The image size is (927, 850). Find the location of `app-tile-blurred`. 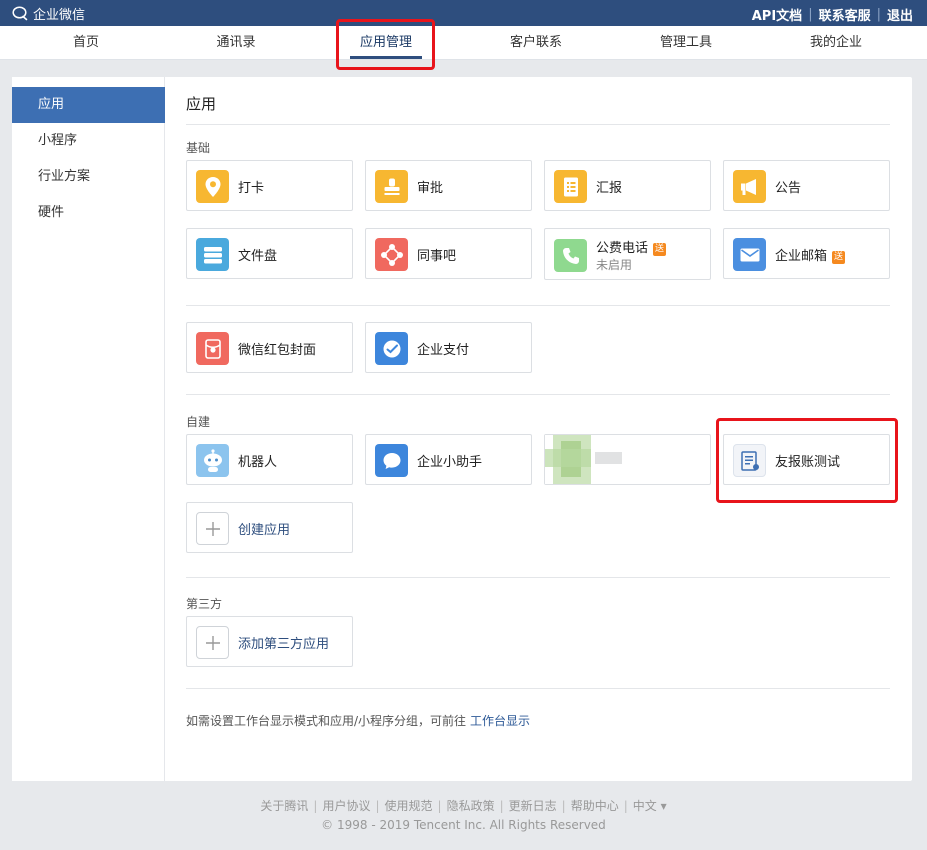

app-tile-blurred is located at coordinates (627, 459).